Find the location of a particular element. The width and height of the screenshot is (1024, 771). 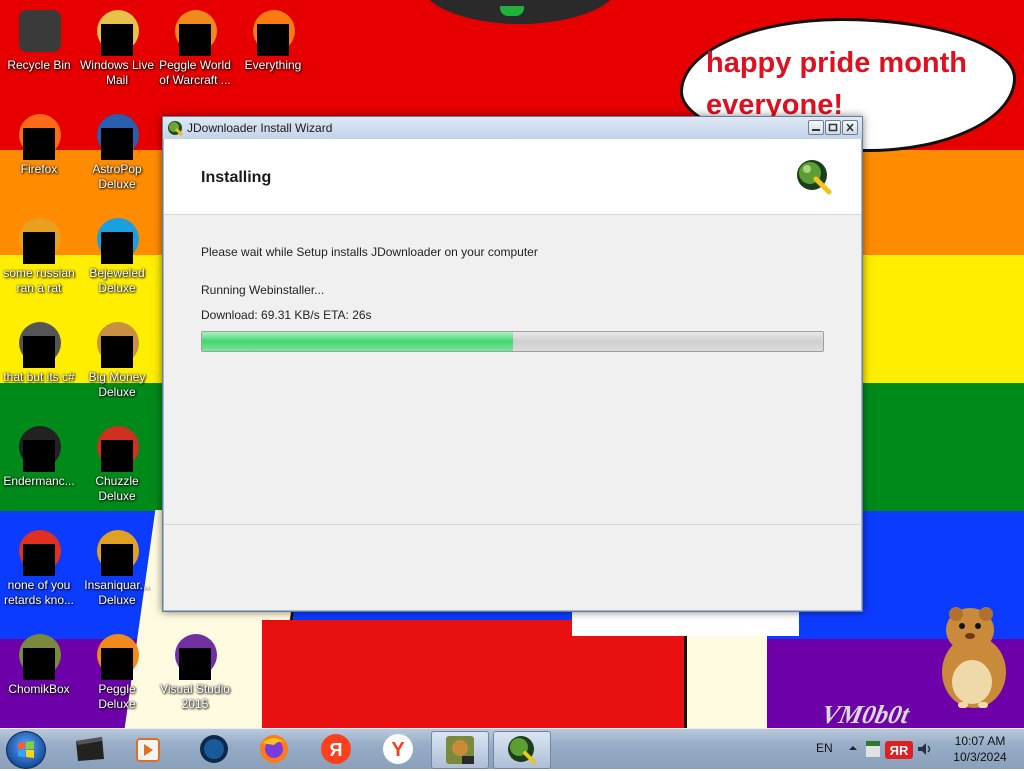

taskbar-media-player is located at coordinates (148, 749).